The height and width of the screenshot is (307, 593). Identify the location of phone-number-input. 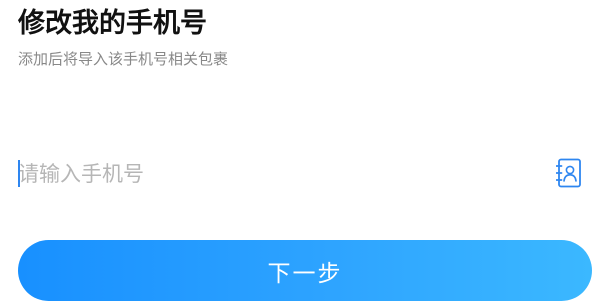
(278, 174).